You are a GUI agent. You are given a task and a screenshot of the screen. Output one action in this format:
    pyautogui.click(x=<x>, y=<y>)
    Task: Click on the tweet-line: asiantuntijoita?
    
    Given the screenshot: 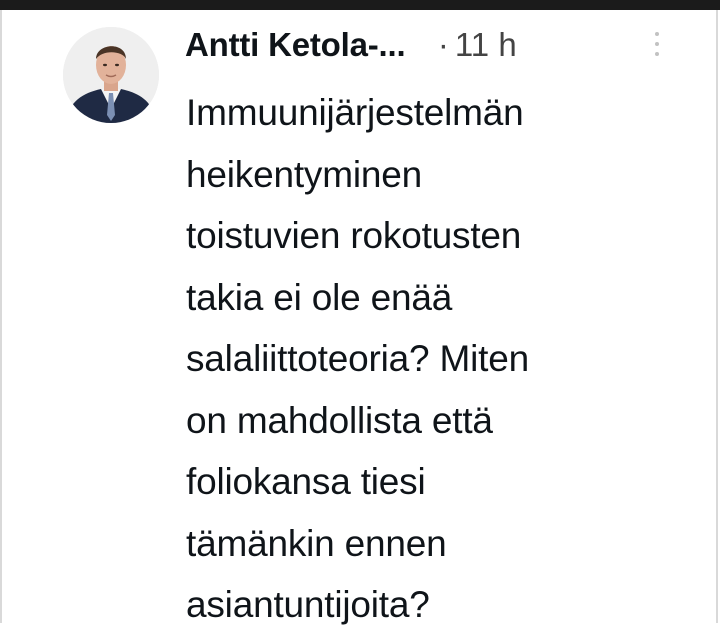 What is the action you would take?
    pyautogui.click(x=308, y=604)
    